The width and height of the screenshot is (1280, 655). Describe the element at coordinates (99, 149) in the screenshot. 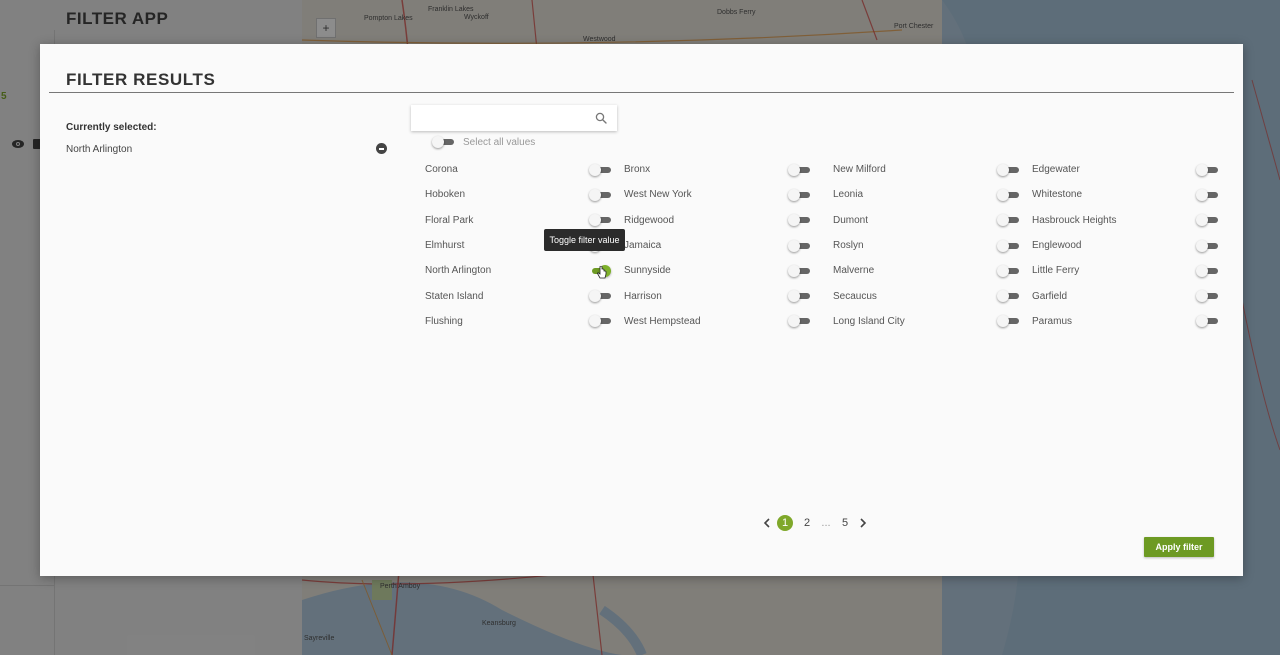

I see `selected-value-item: North Arlington` at that location.